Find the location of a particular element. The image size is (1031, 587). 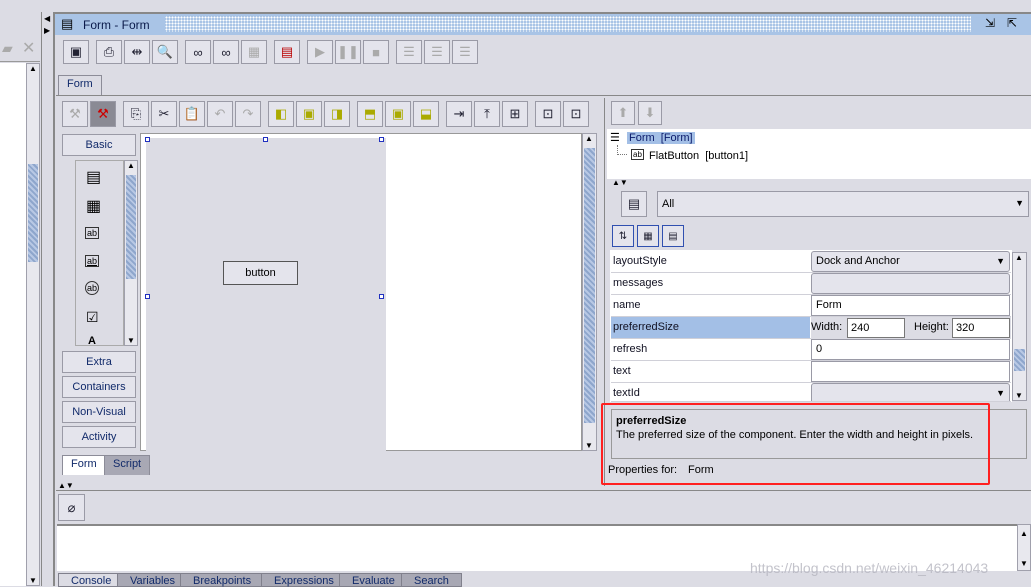

tab-console: Console is located at coordinates (91, 580).